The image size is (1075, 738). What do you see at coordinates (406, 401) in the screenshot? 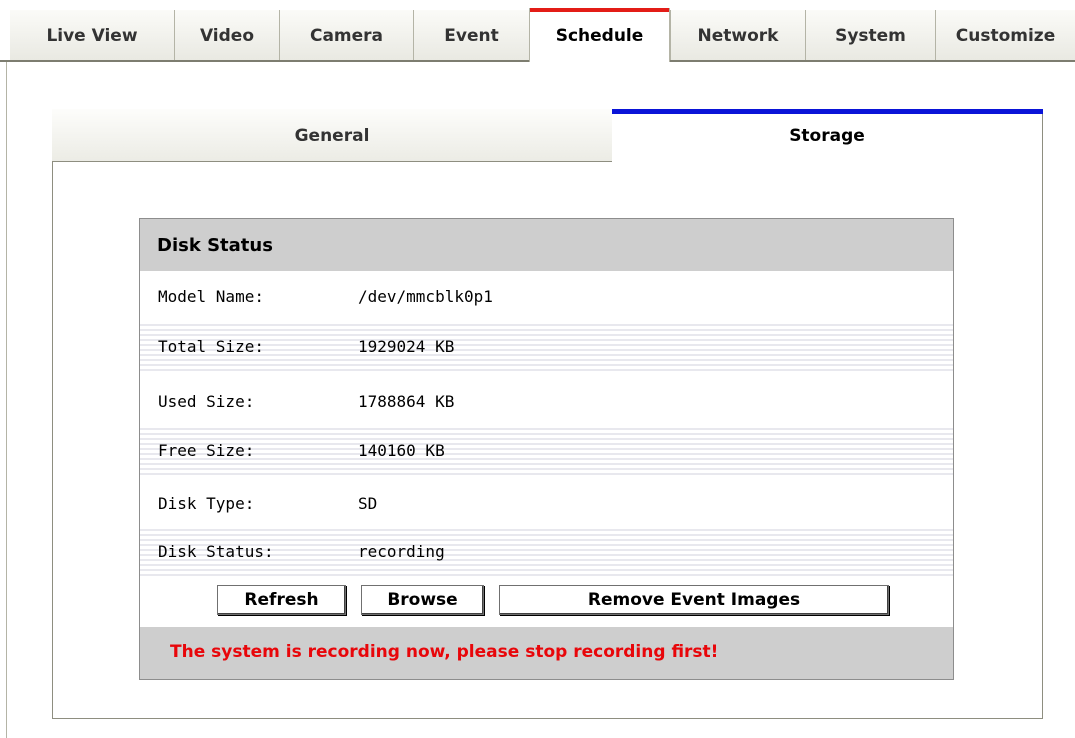
I see `disk-row-value: 1788864 KB` at bounding box center [406, 401].